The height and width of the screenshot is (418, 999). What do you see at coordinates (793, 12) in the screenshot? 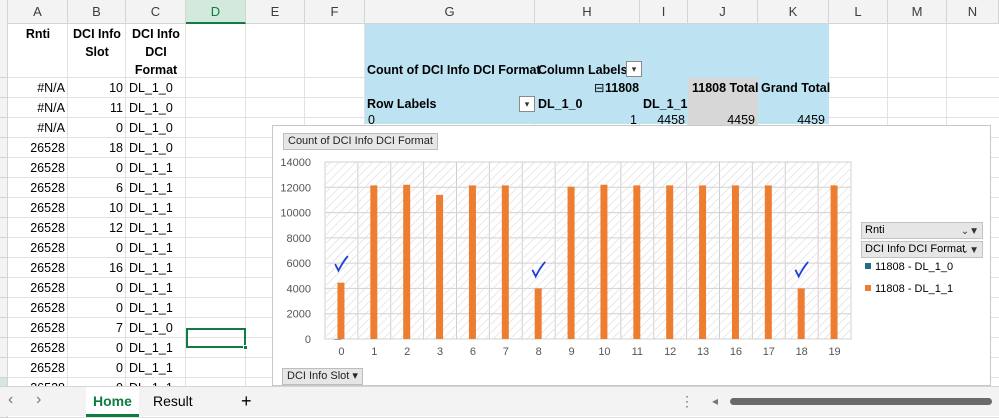
I see `column-header-k: K` at bounding box center [793, 12].